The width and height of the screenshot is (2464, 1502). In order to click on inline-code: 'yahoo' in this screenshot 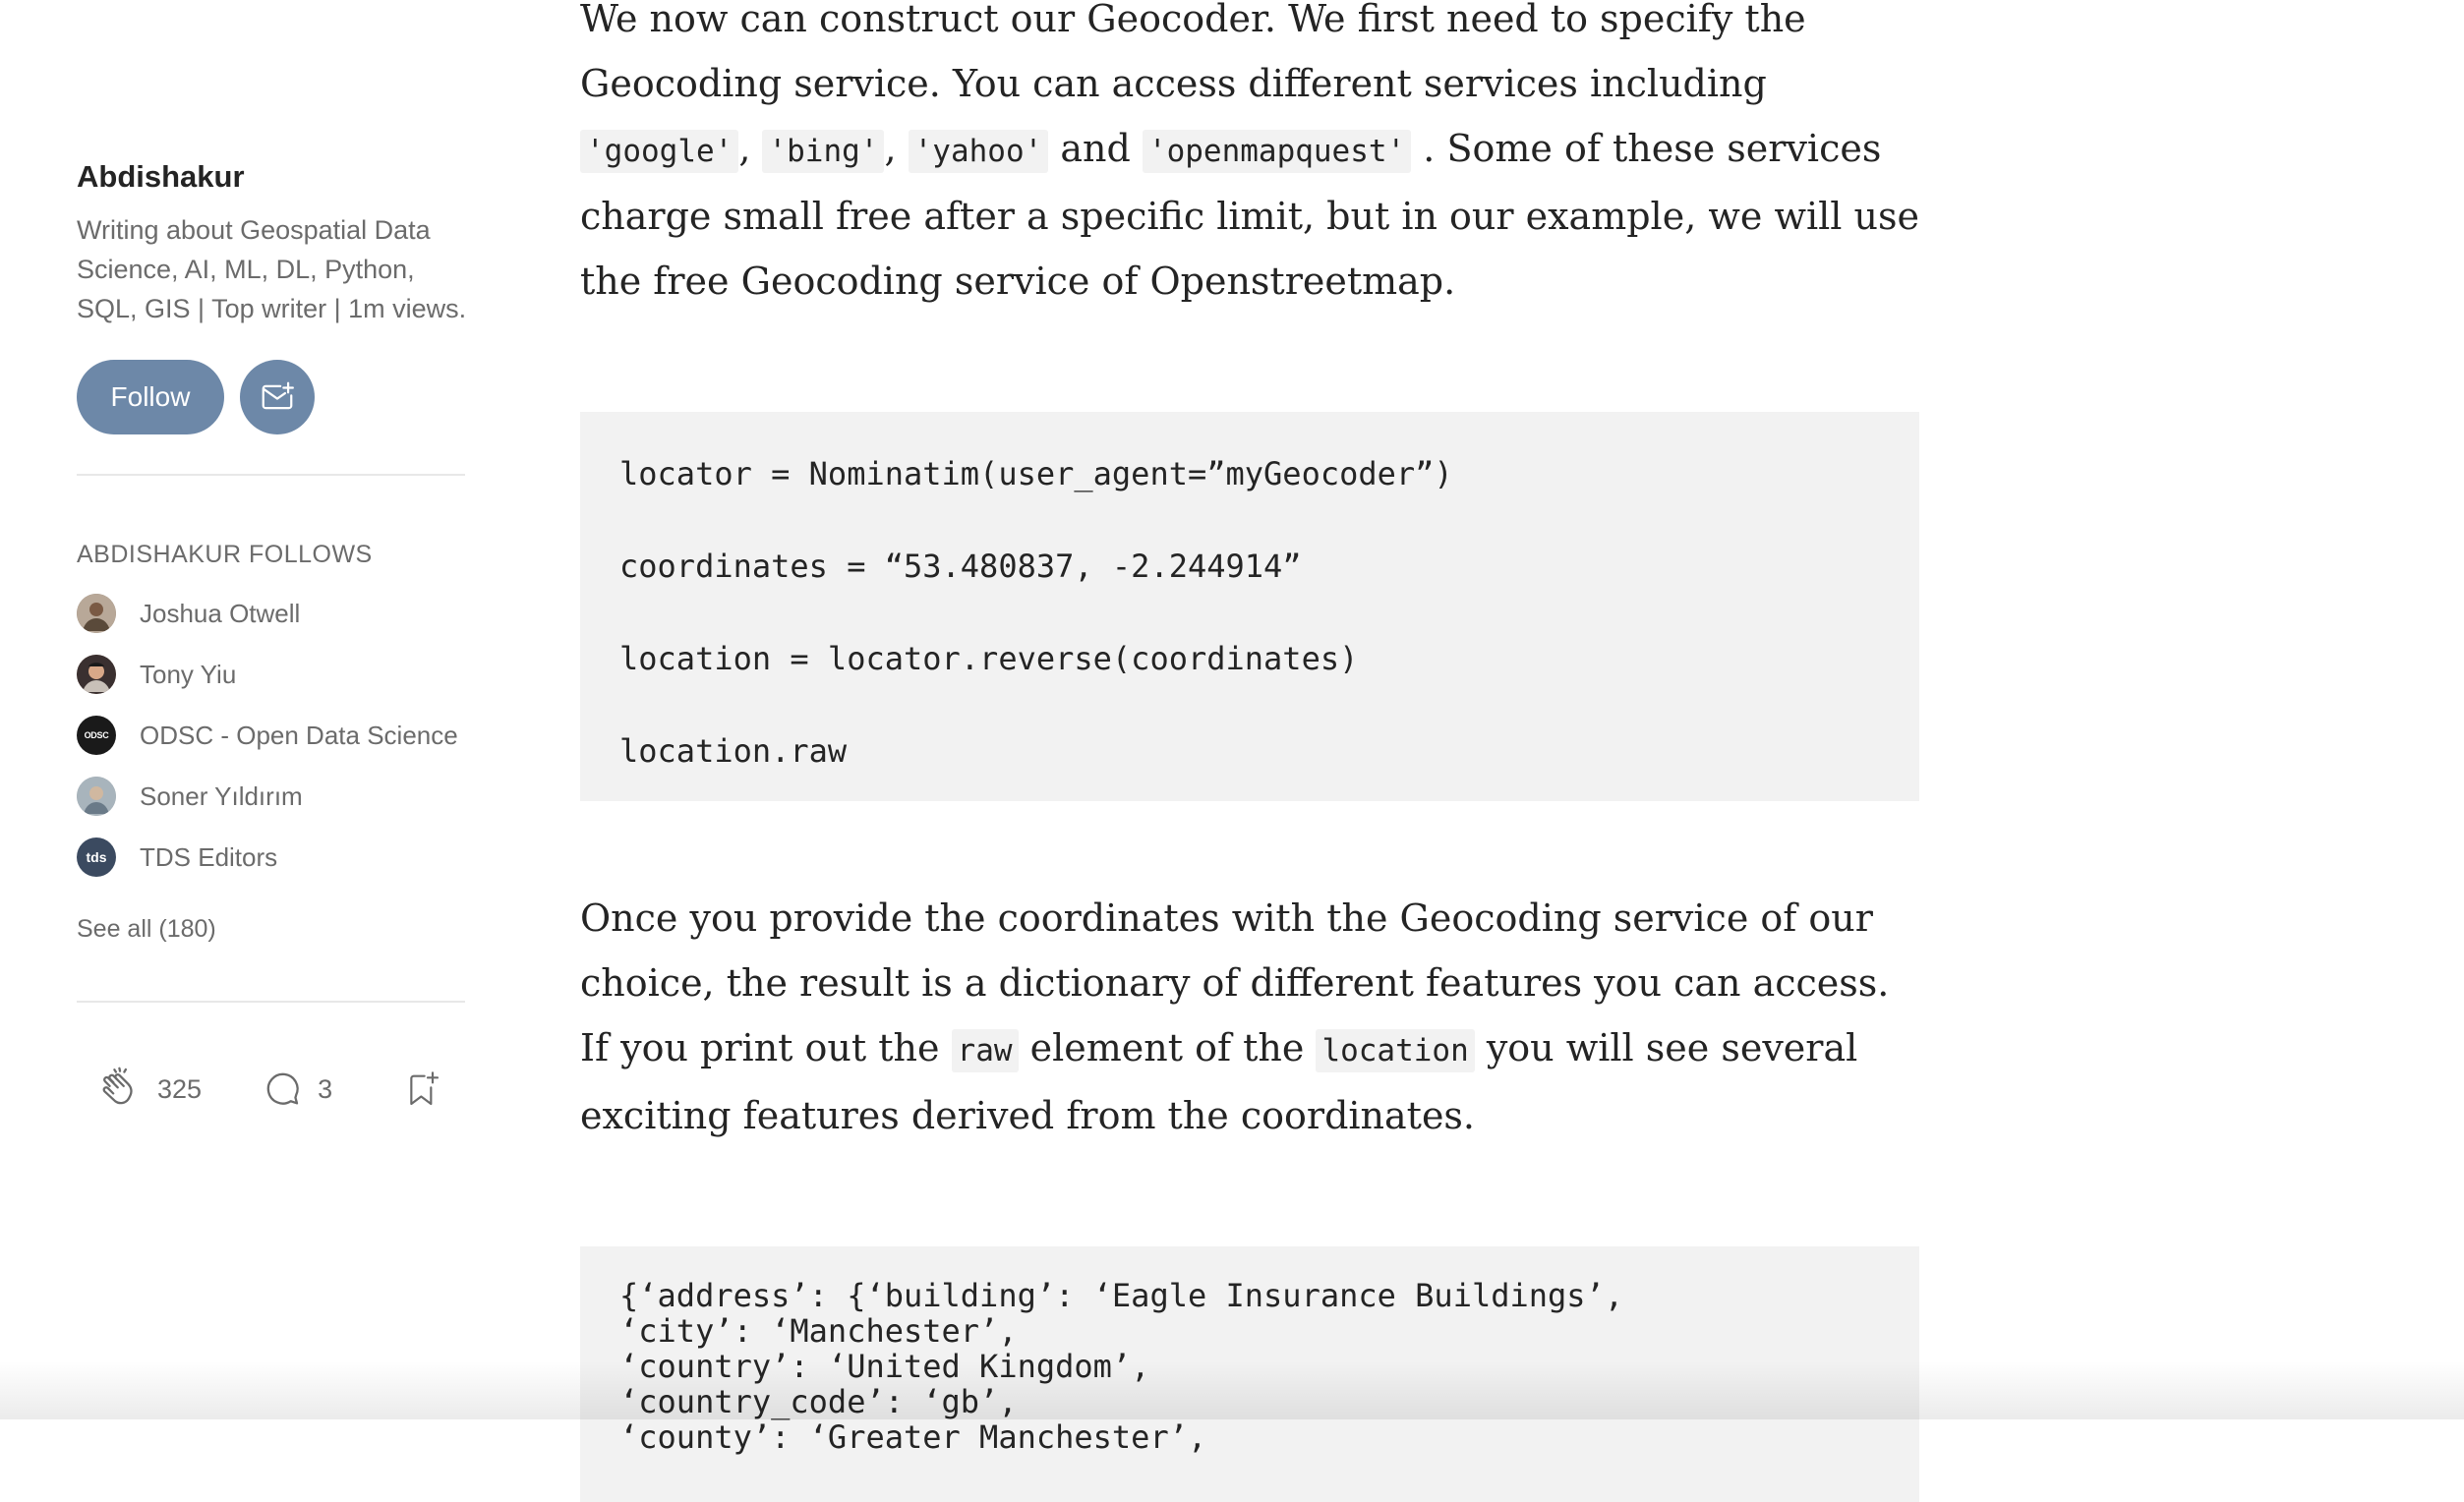, I will do `click(978, 152)`.